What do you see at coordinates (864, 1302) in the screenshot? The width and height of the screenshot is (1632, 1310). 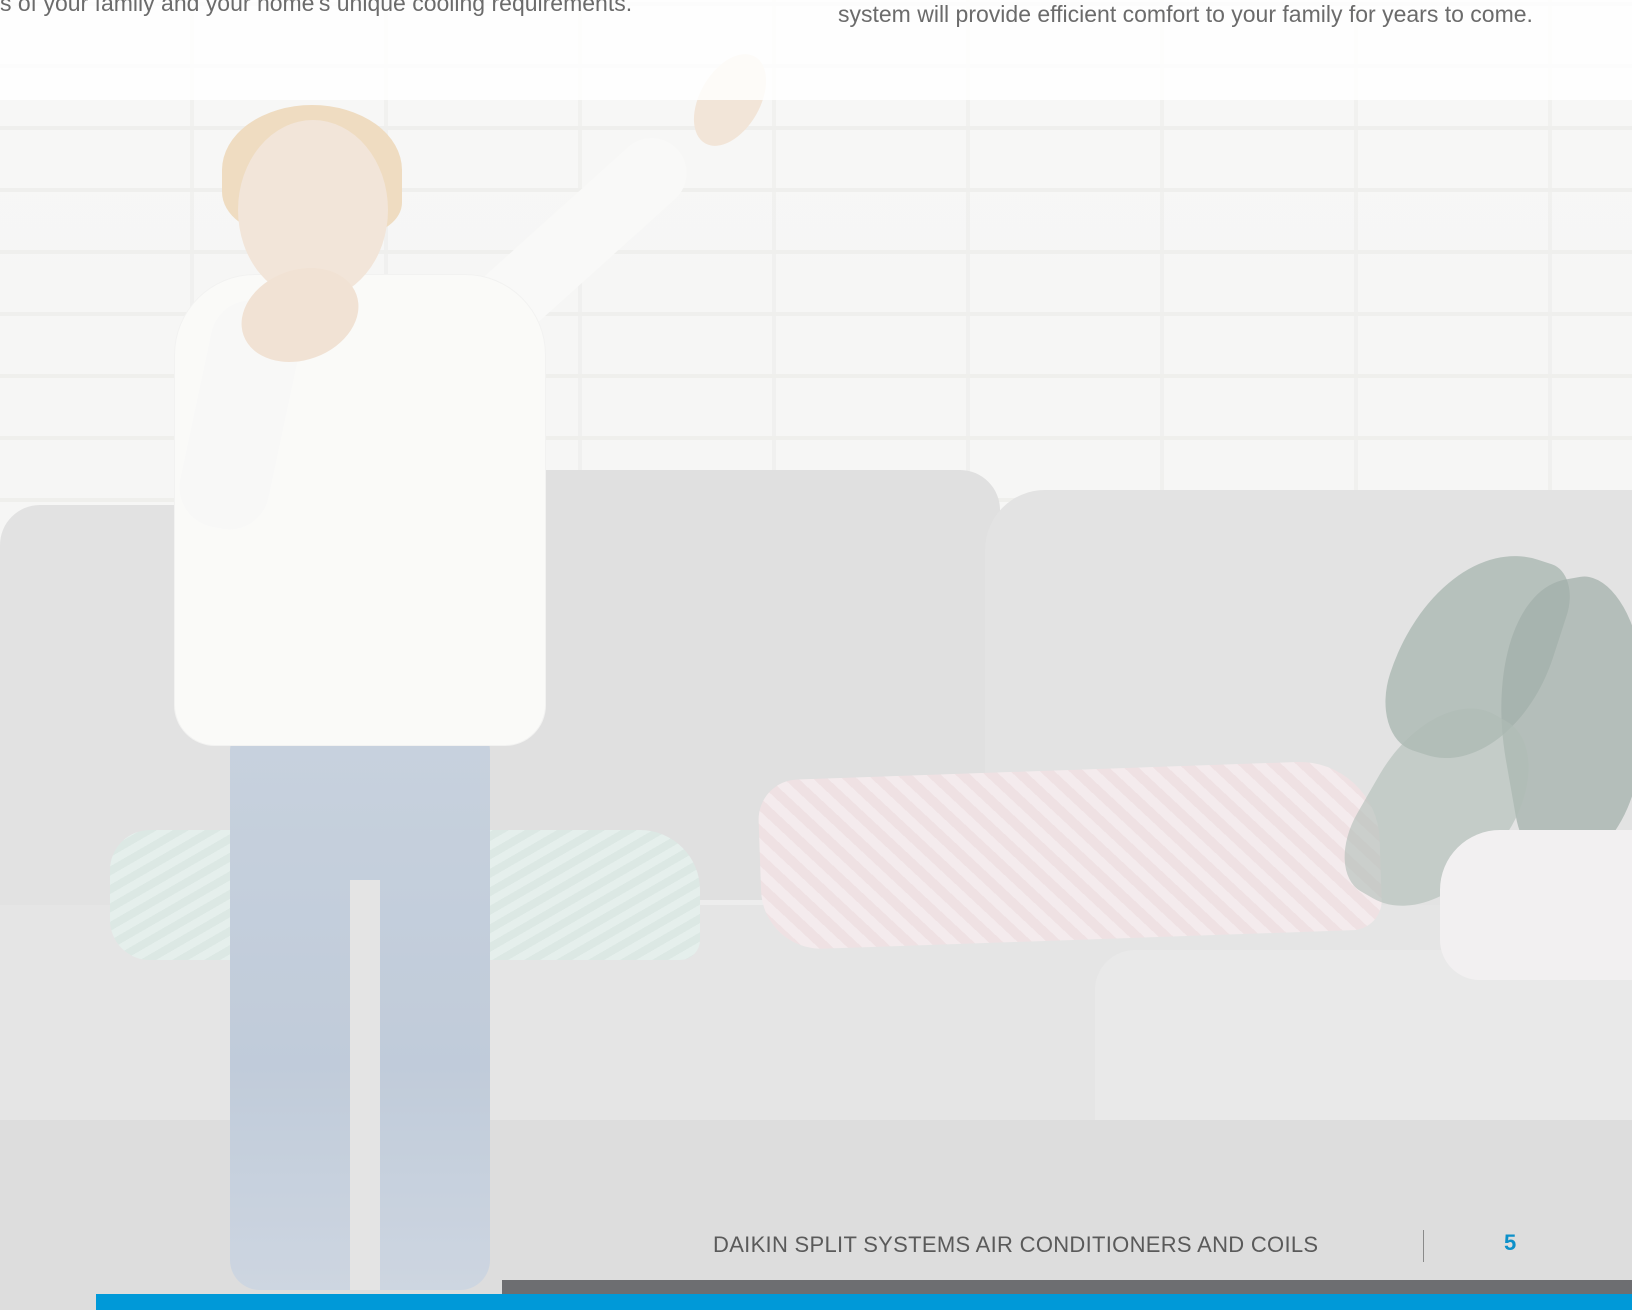 I see `footer-bar-blue` at bounding box center [864, 1302].